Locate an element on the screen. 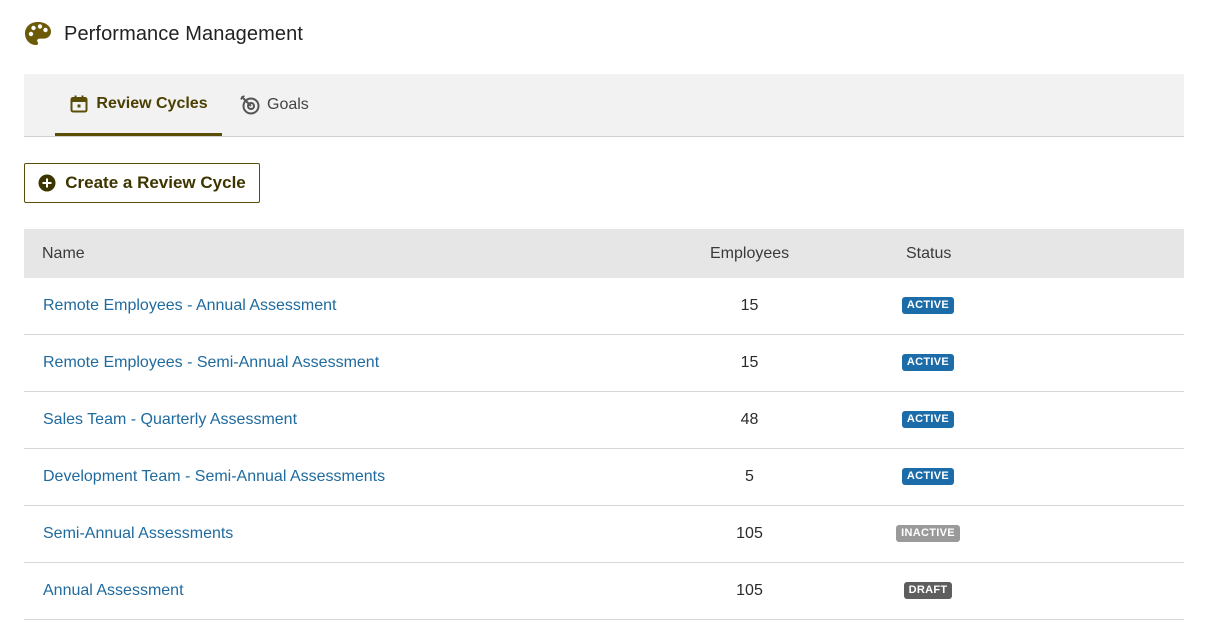  page-header: Performance Management is located at coordinates (163, 34).